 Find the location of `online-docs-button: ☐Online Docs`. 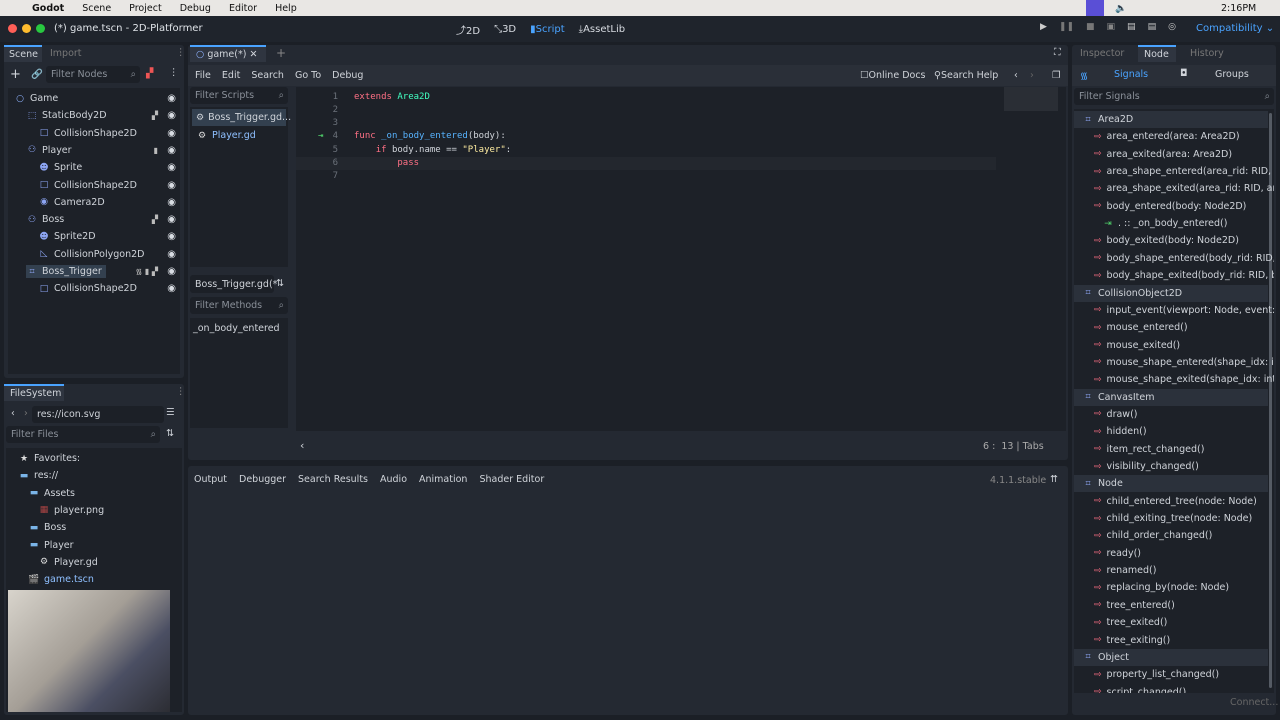

online-docs-button: ☐Online Docs is located at coordinates (893, 75).